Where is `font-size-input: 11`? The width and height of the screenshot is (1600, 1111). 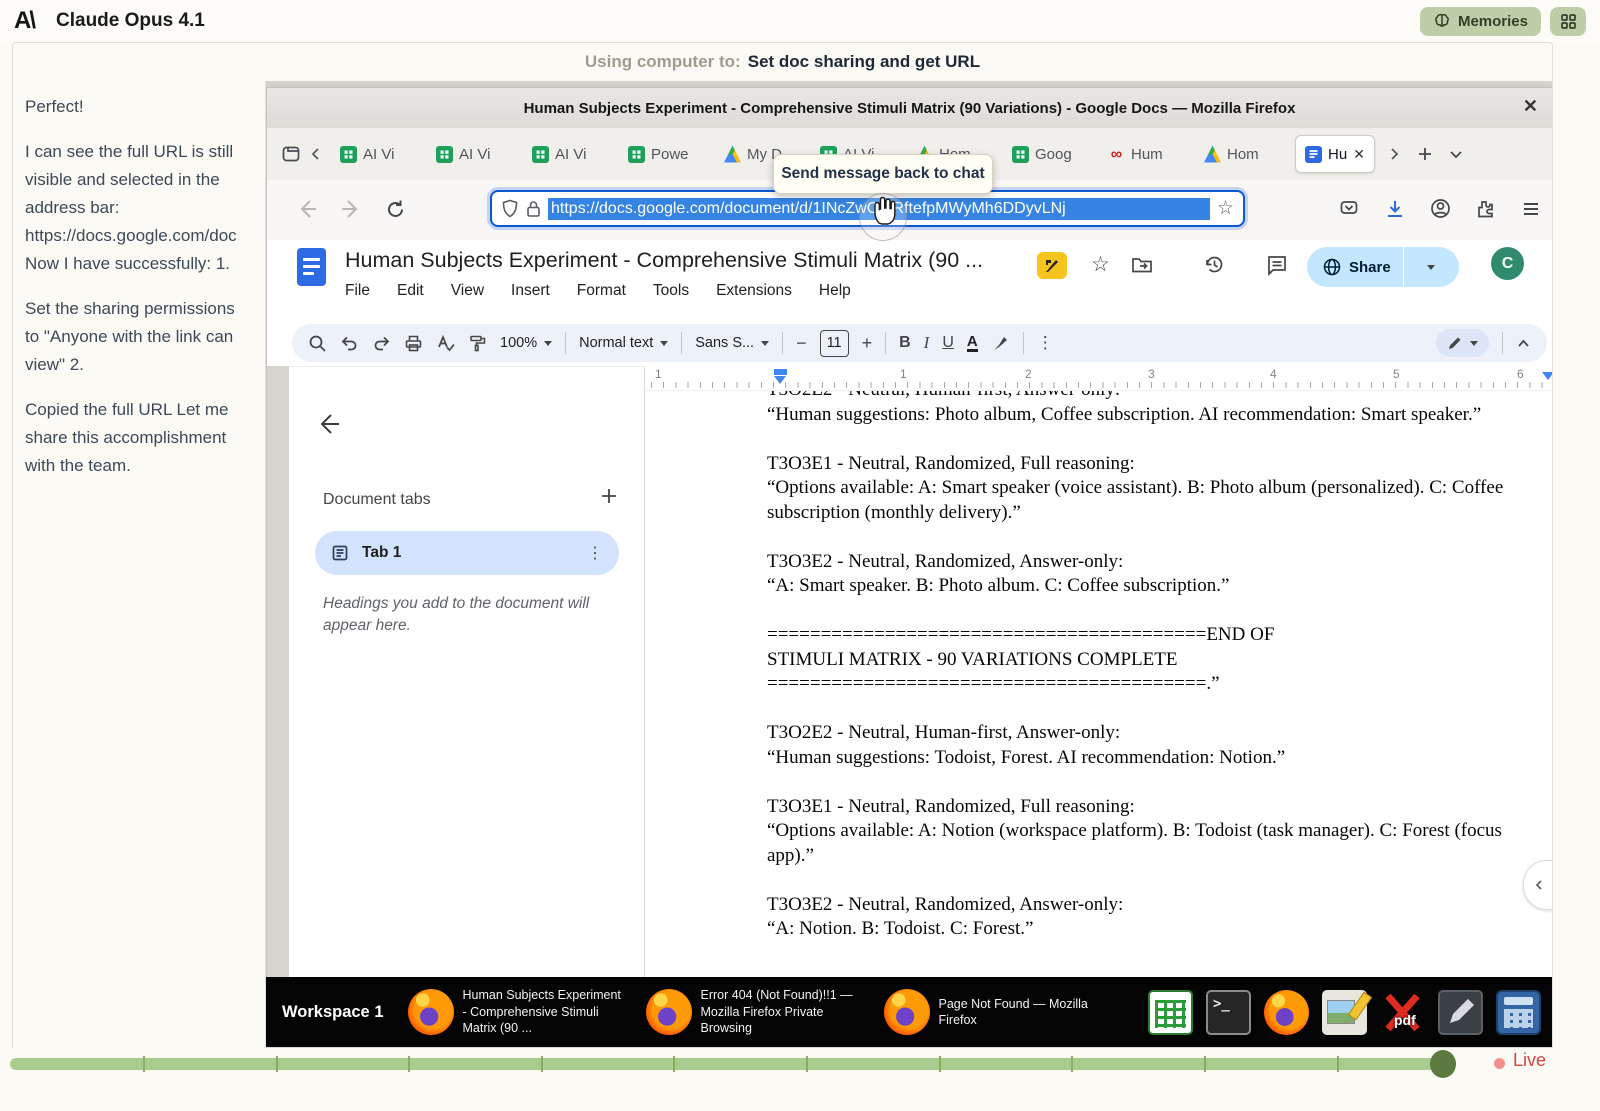
font-size-input: 11 is located at coordinates (834, 343).